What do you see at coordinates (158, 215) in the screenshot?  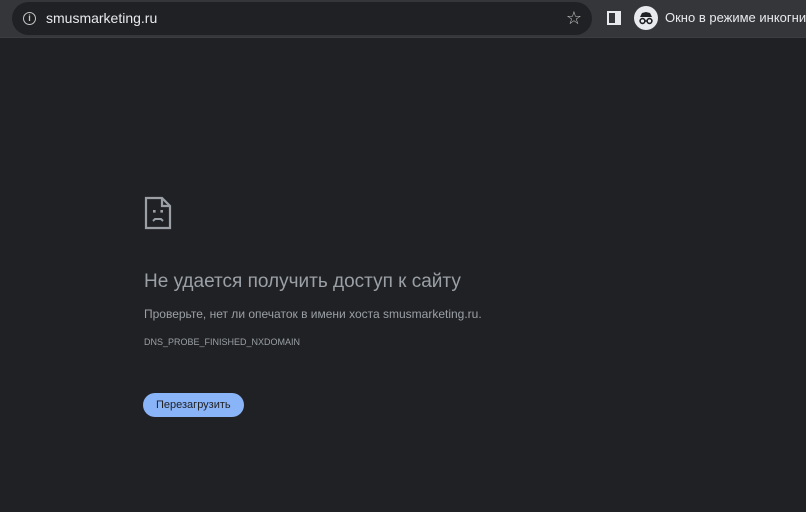 I see `sad-page-icon` at bounding box center [158, 215].